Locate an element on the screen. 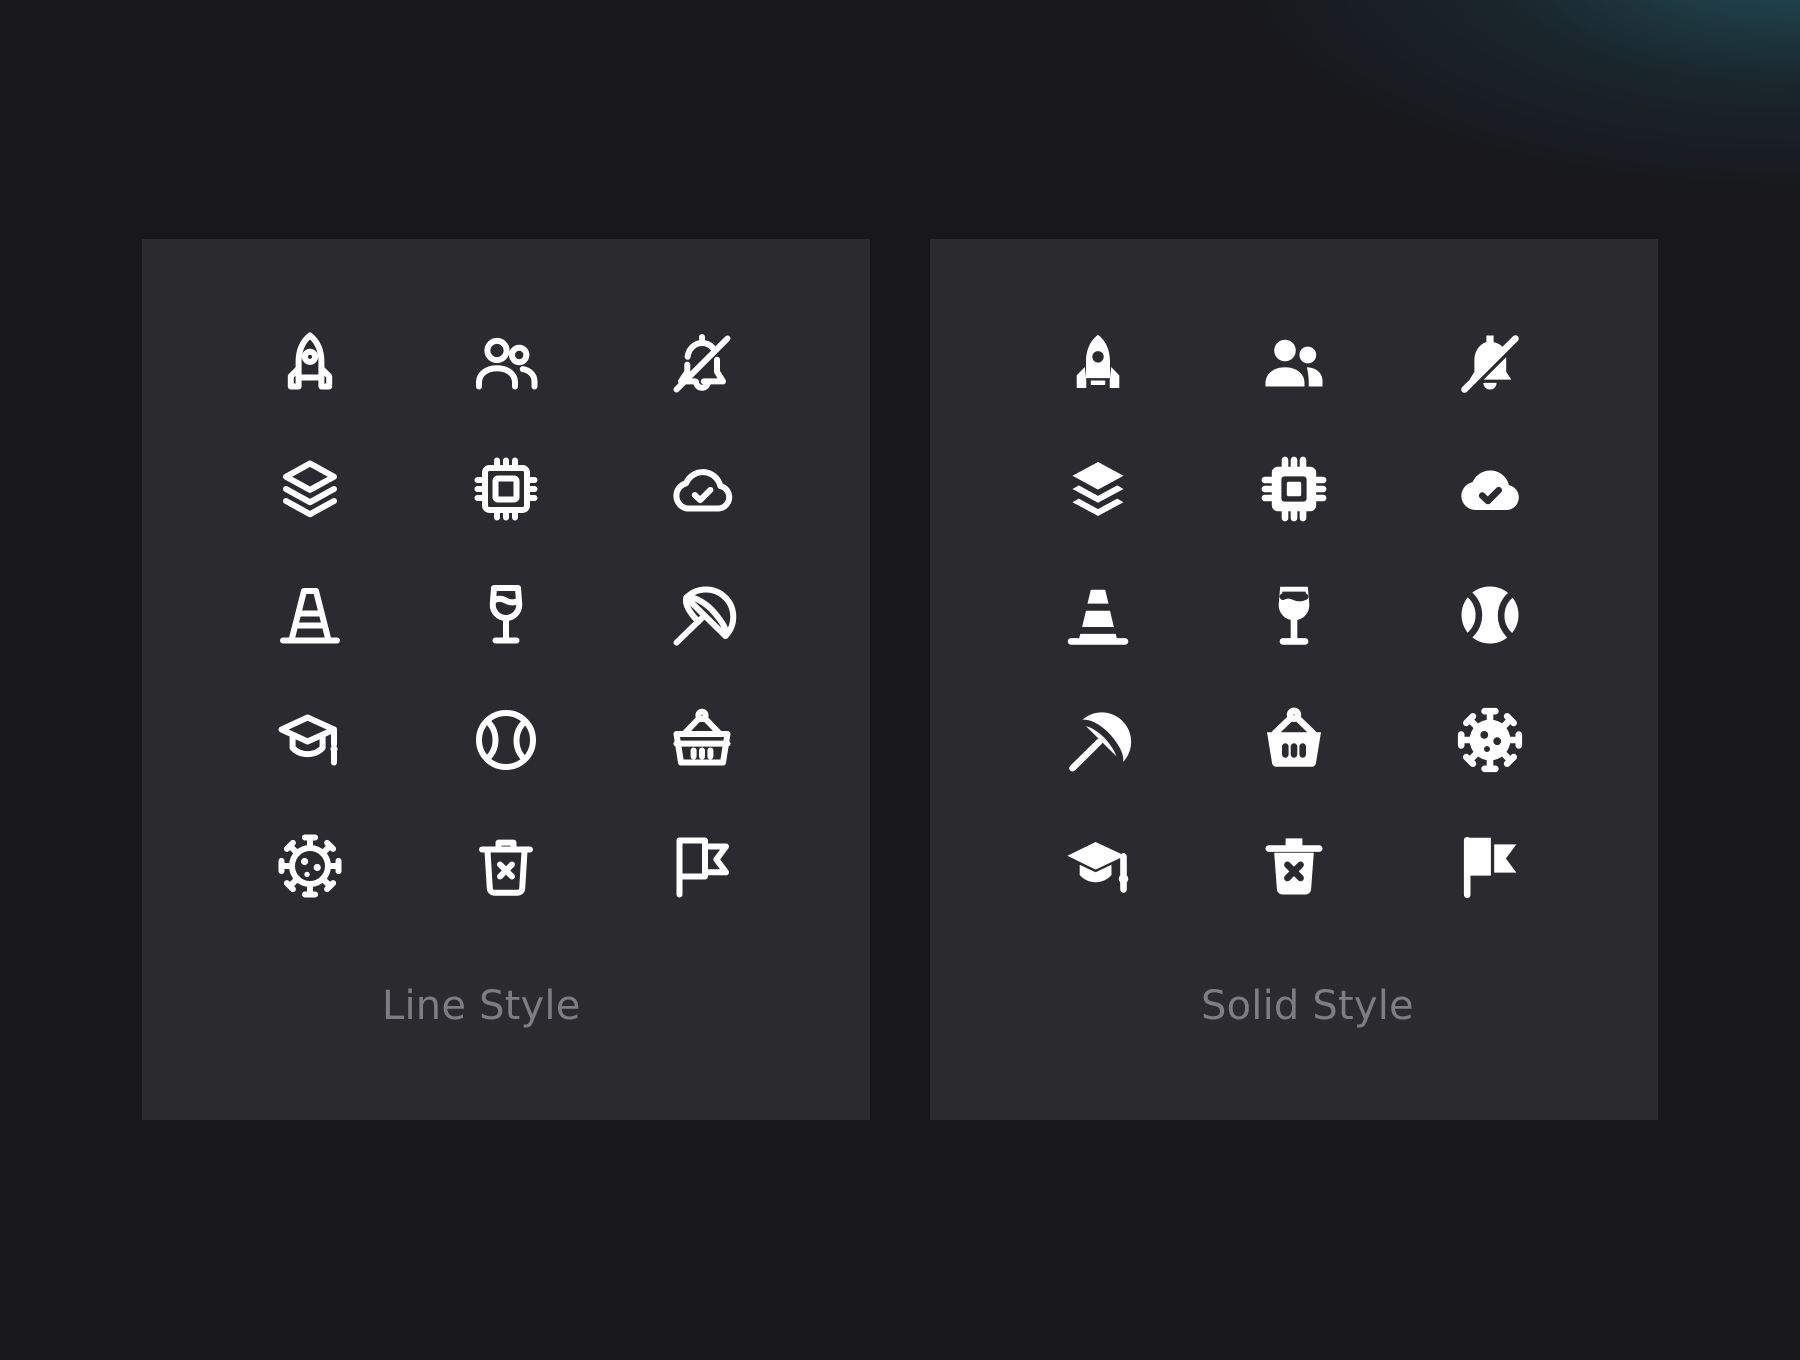  solid-style-label: Solid Style is located at coordinates (1307, 1006).